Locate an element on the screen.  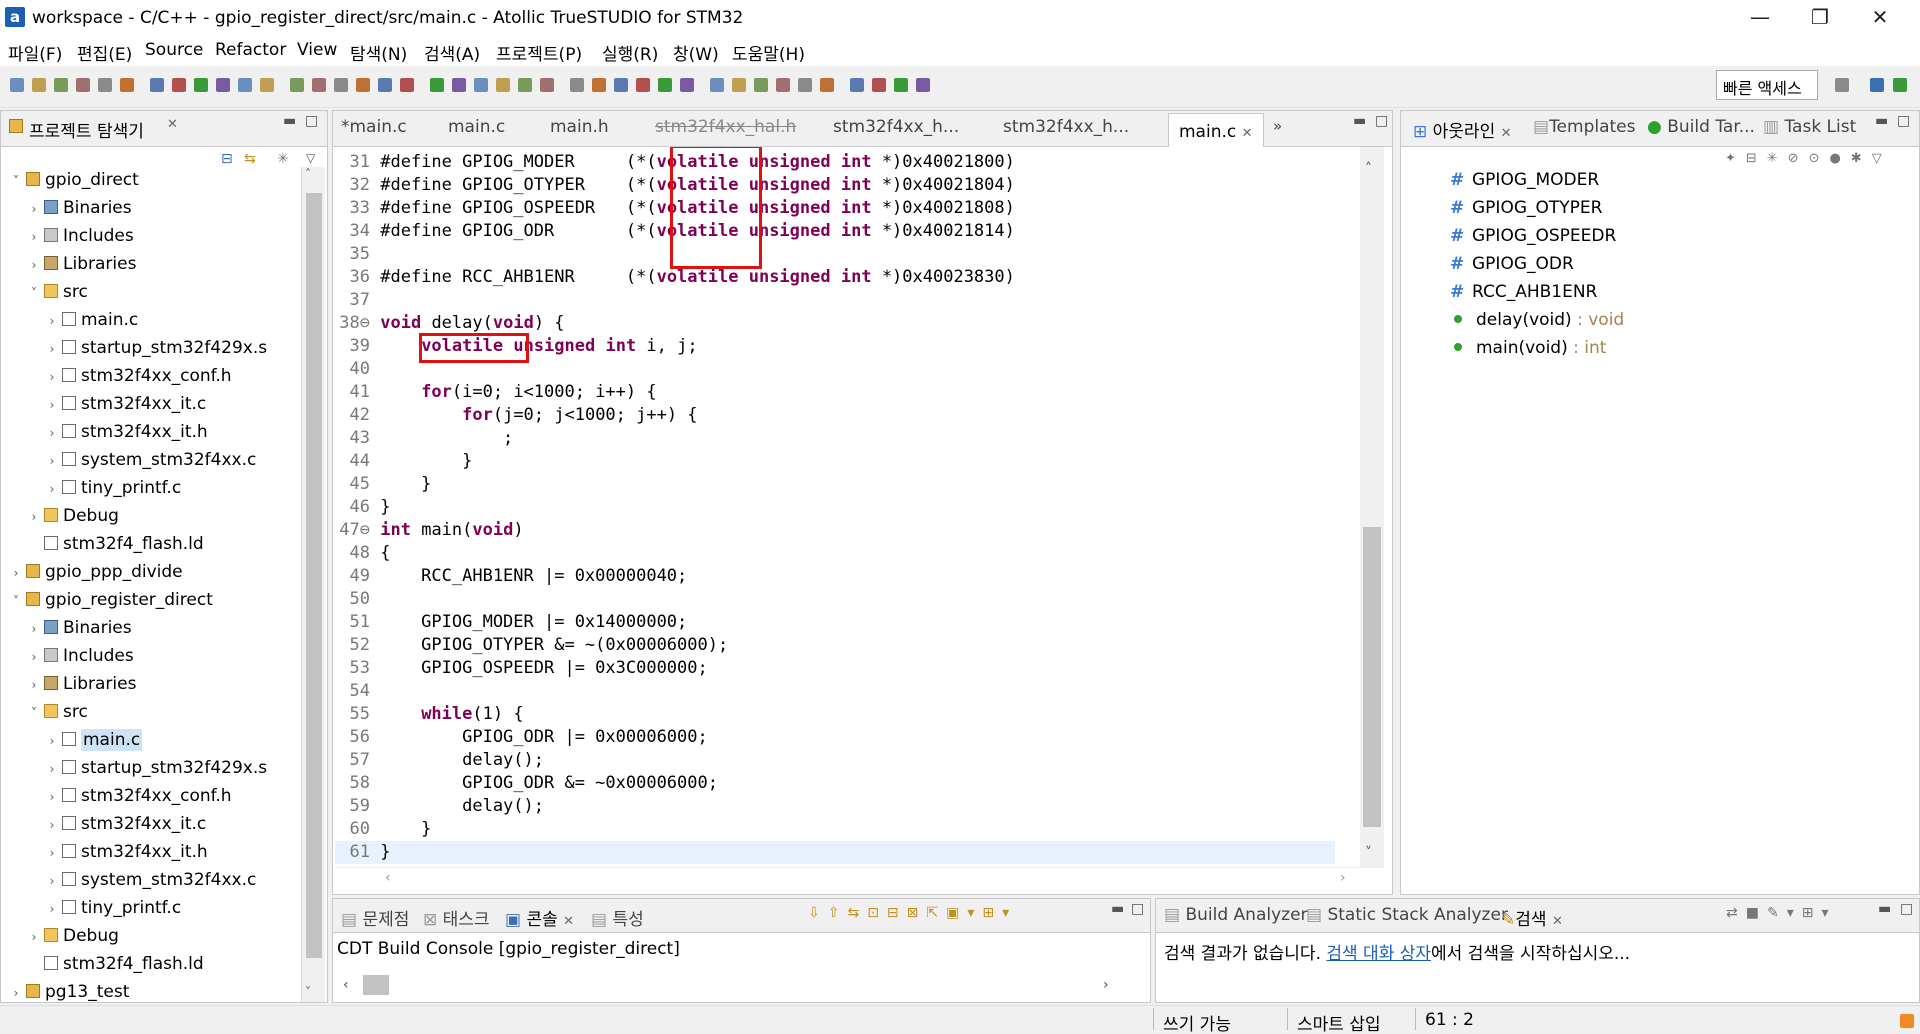
tab-build-analyzer: ▤ Build Analyzer is located at coordinates (1236, 915).